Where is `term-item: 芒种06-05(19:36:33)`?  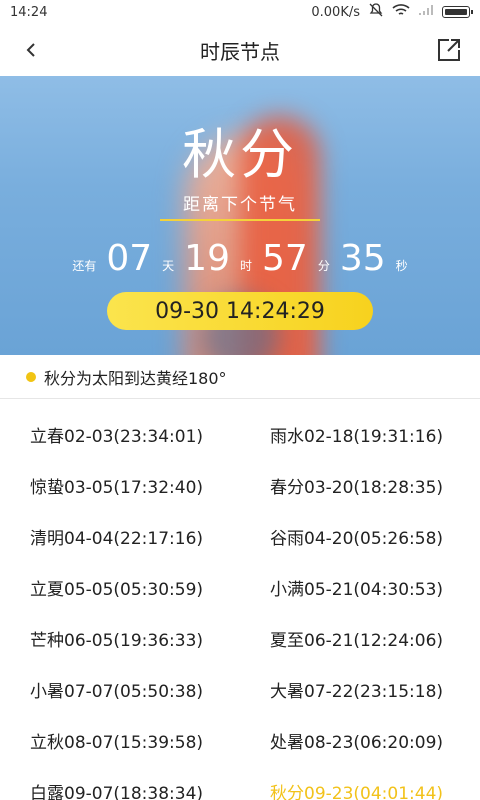
term-item: 芒种06-05(19:36:33) is located at coordinates (120, 638).